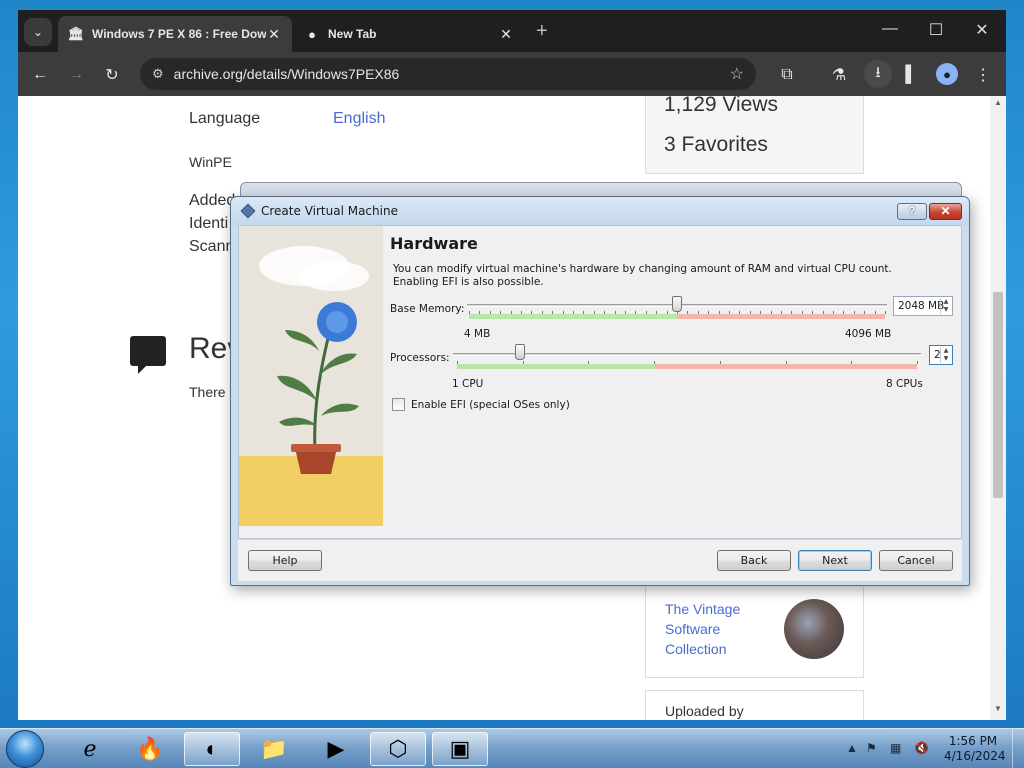 The height and width of the screenshot is (768, 1024). I want to click on dialog-titlebar: Create Virtual Machine ? ✕, so click(600, 211).